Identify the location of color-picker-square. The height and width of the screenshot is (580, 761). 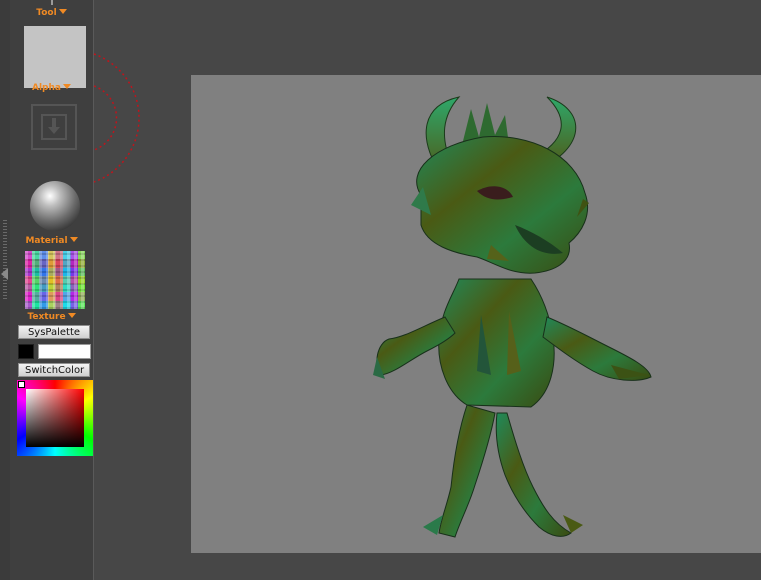
(55, 418).